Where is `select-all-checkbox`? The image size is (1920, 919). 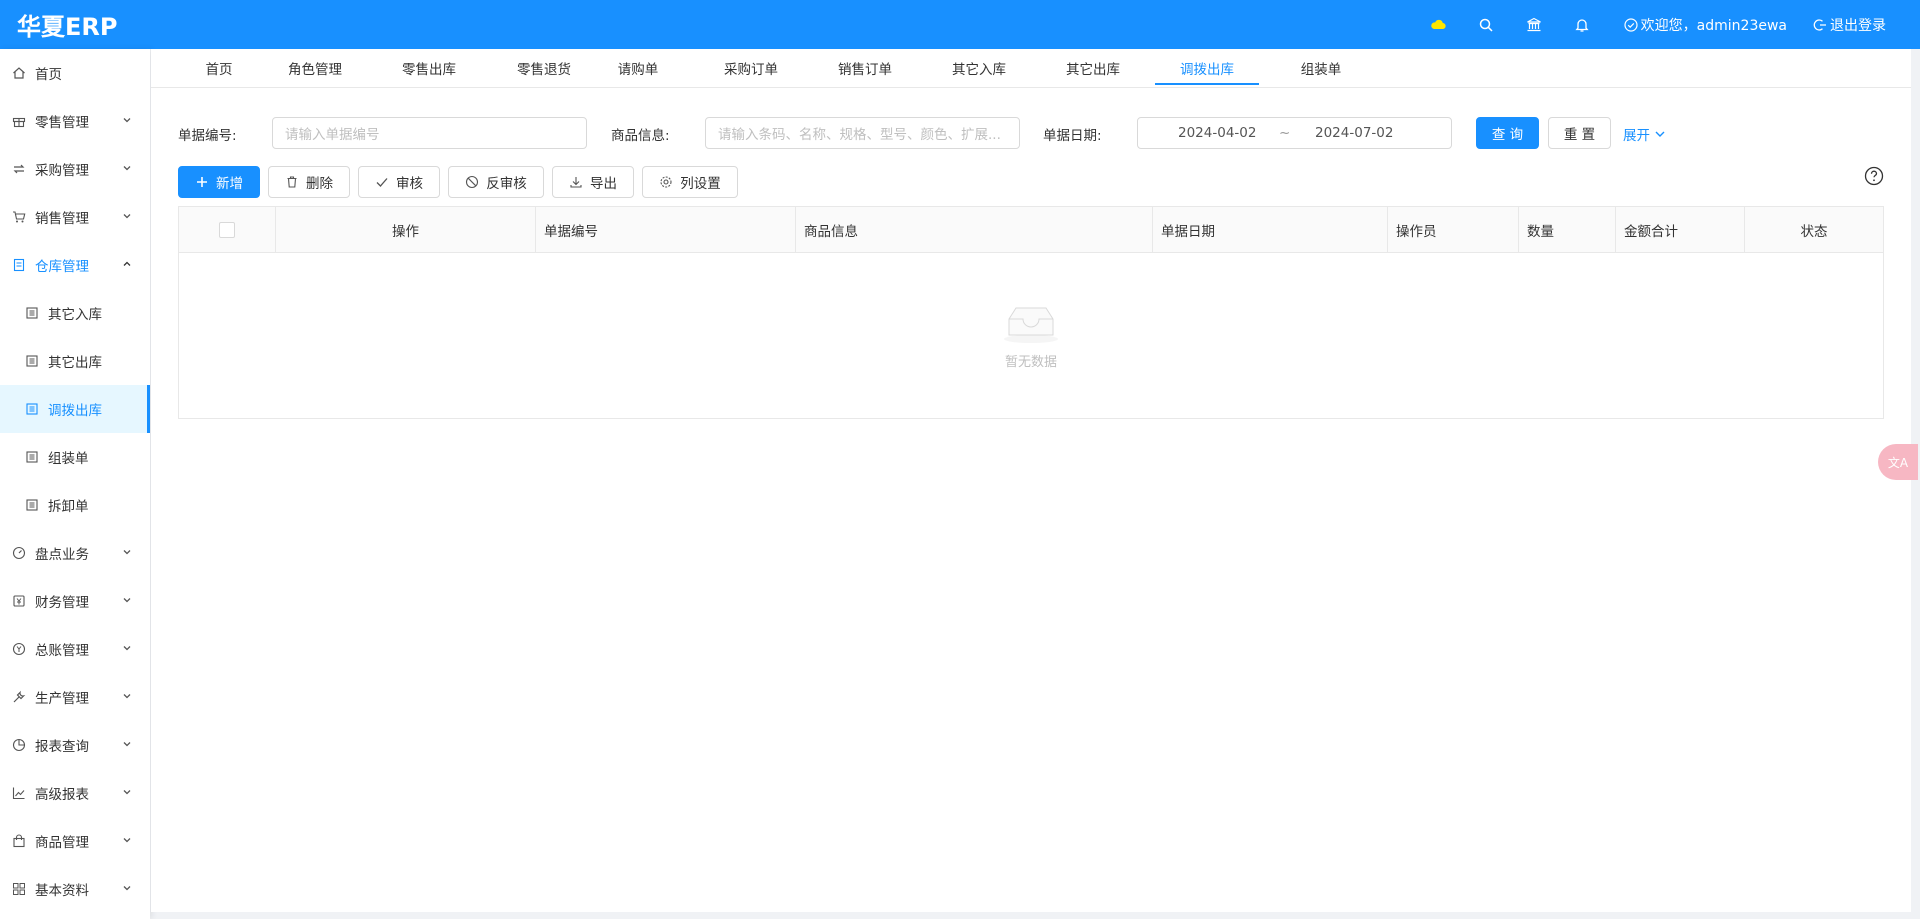
select-all-checkbox is located at coordinates (227, 230).